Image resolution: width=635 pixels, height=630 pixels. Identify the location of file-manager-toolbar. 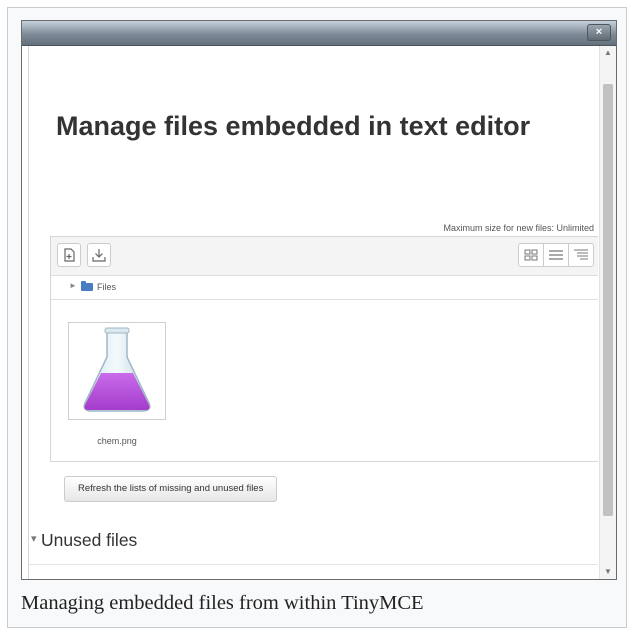
(324, 256).